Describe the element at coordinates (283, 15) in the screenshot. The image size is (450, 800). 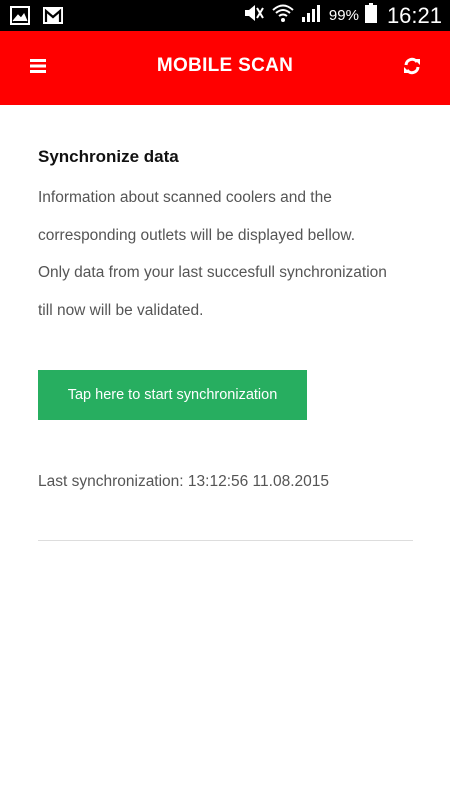
I see `wifi-icon` at that location.